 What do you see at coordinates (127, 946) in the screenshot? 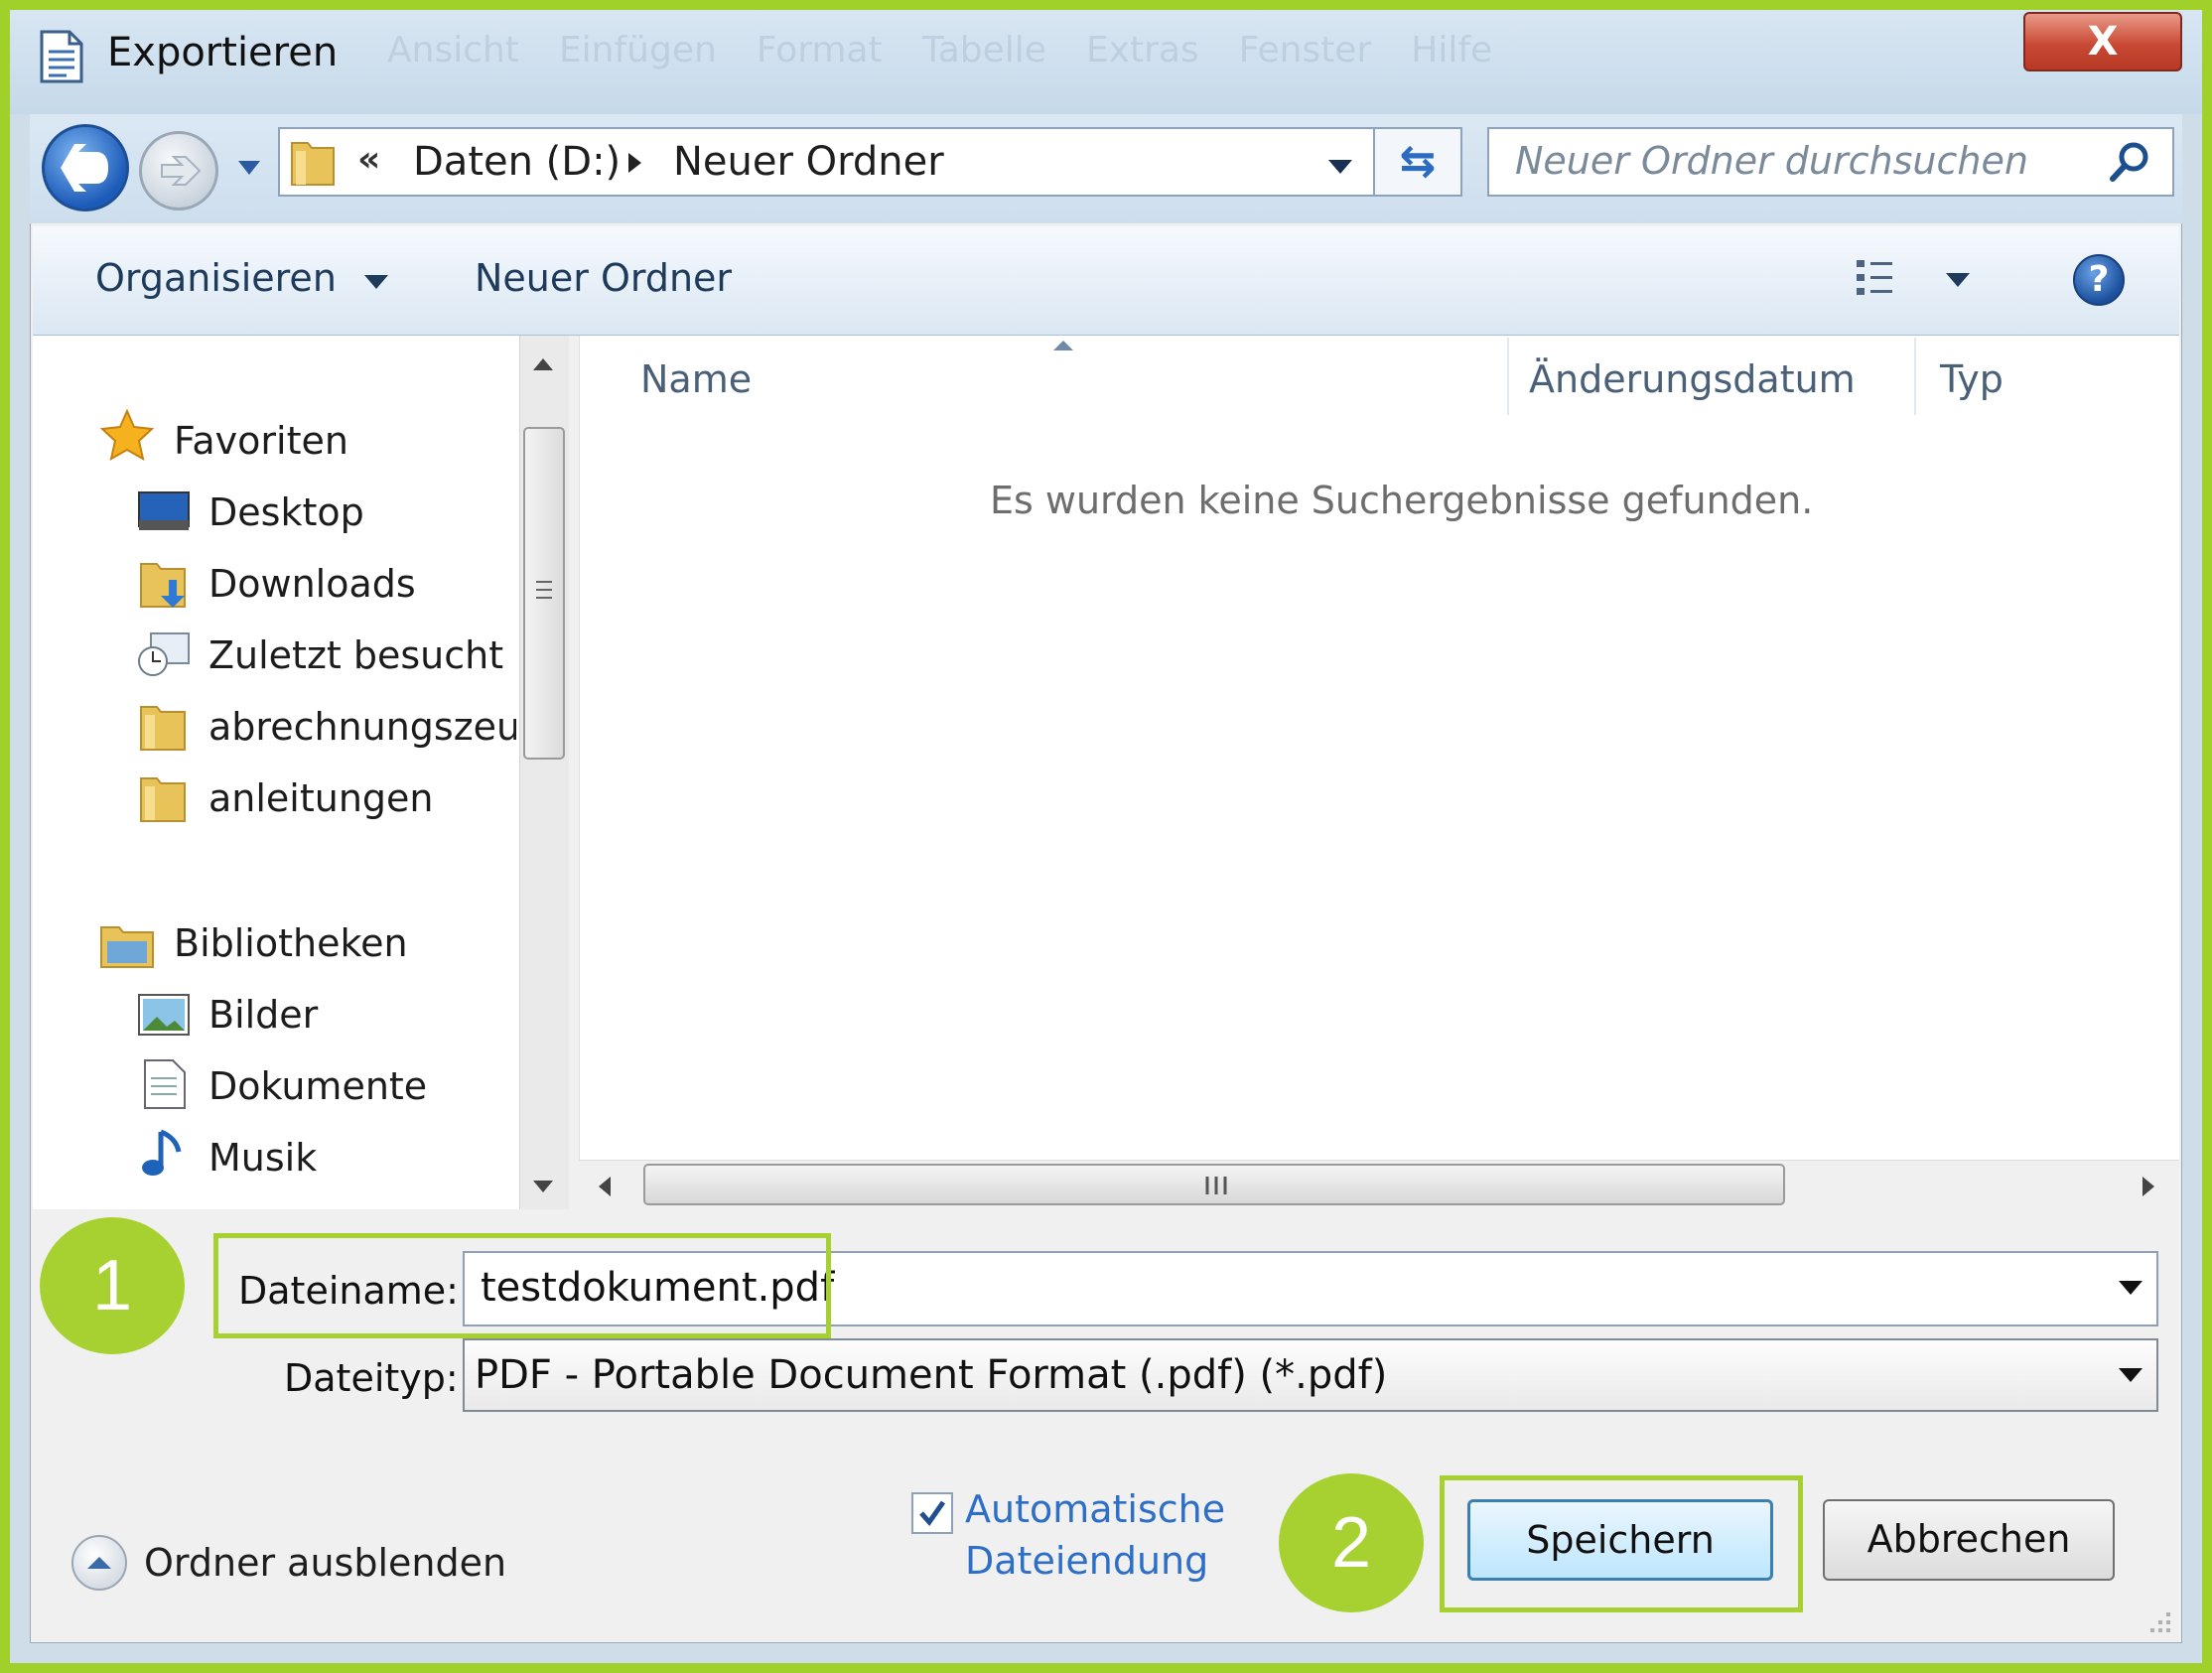
I see `libraries-icon` at bounding box center [127, 946].